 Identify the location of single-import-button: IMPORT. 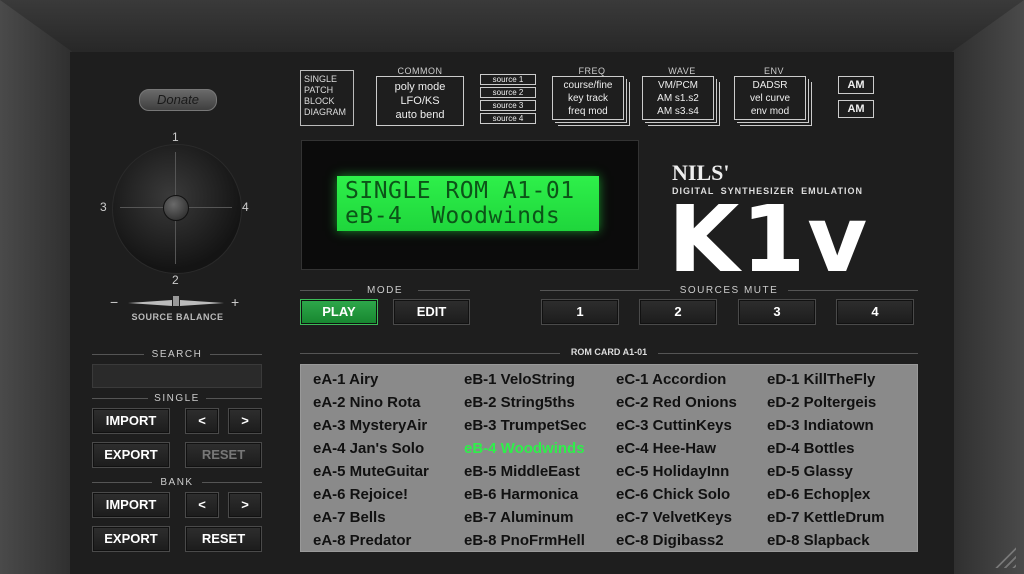
(131, 421).